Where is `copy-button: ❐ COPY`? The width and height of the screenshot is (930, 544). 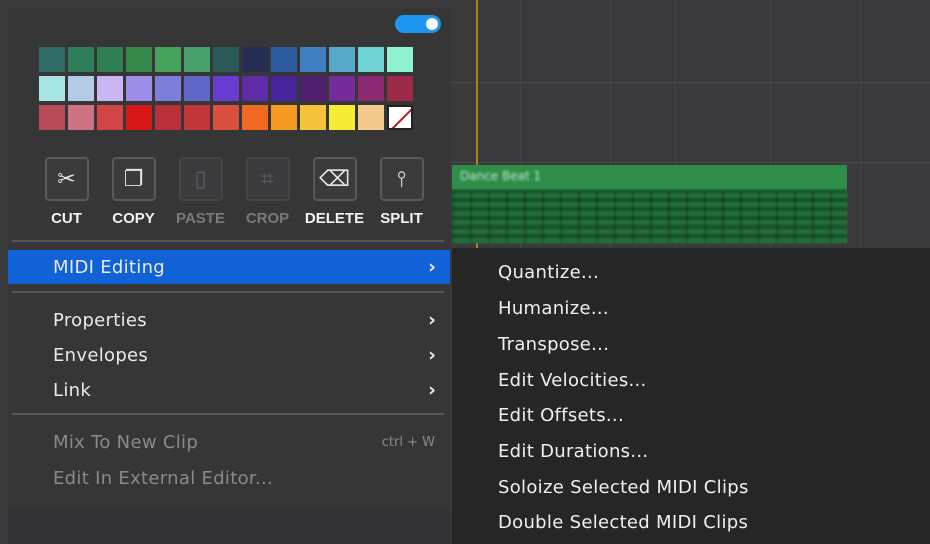 copy-button: ❐ COPY is located at coordinates (133, 192).